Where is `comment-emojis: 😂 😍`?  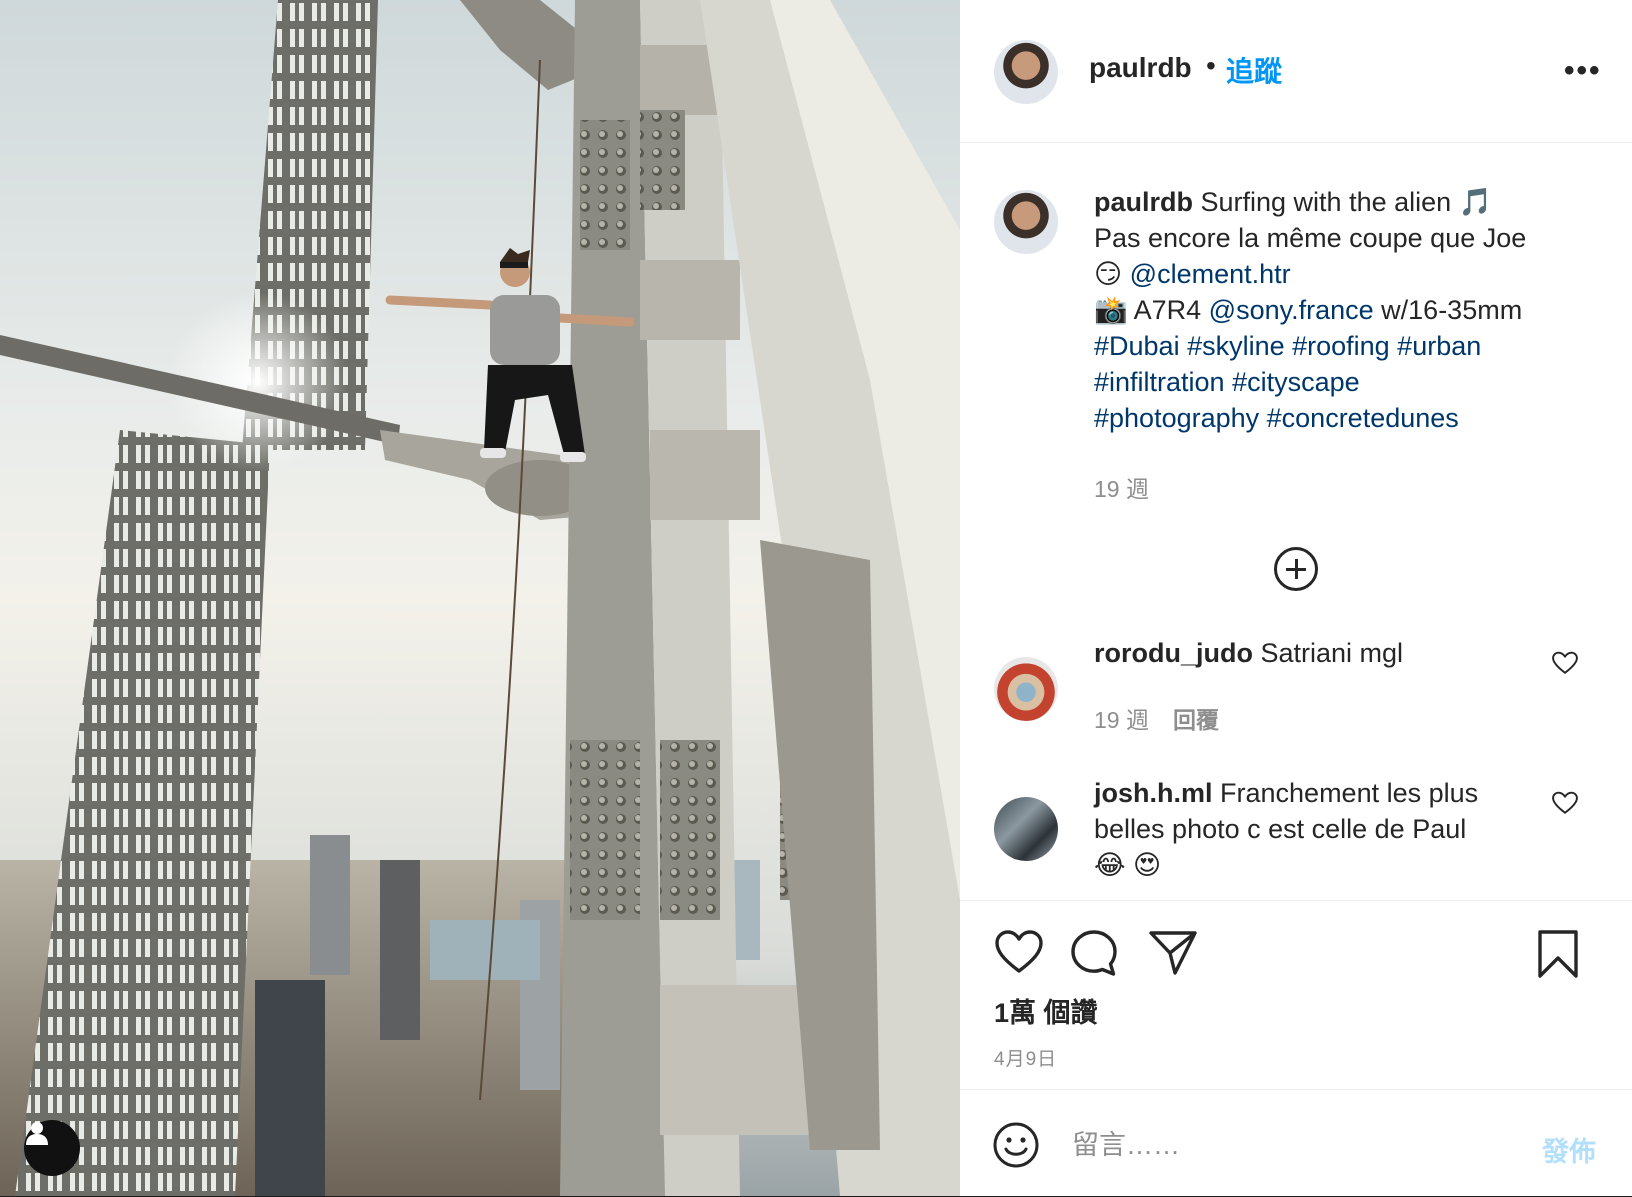 comment-emojis: 😂 😍 is located at coordinates (1128, 865).